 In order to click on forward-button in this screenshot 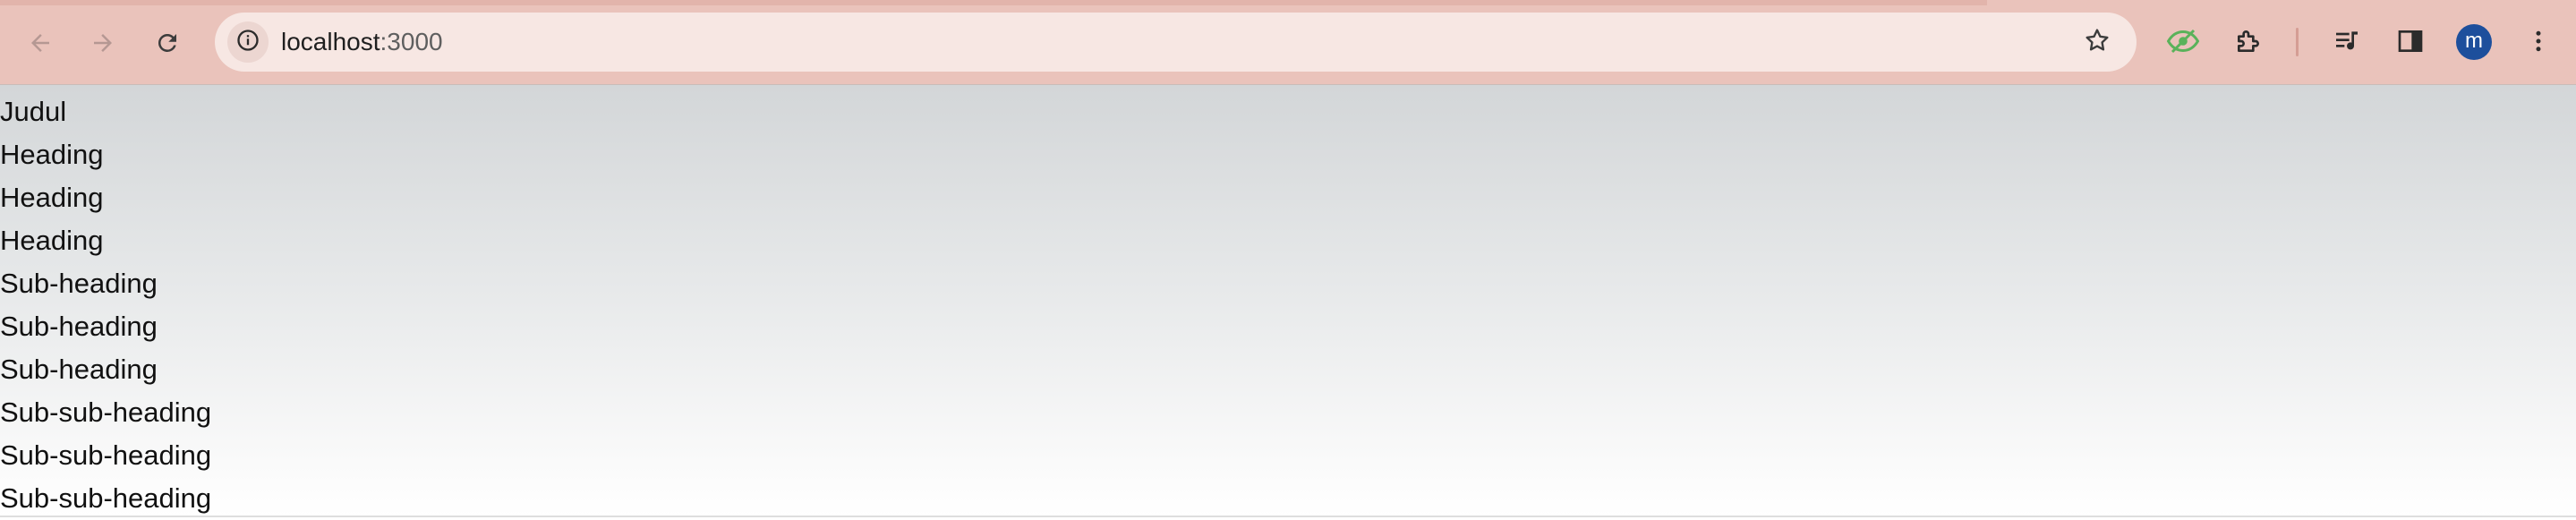, I will do `click(103, 43)`.